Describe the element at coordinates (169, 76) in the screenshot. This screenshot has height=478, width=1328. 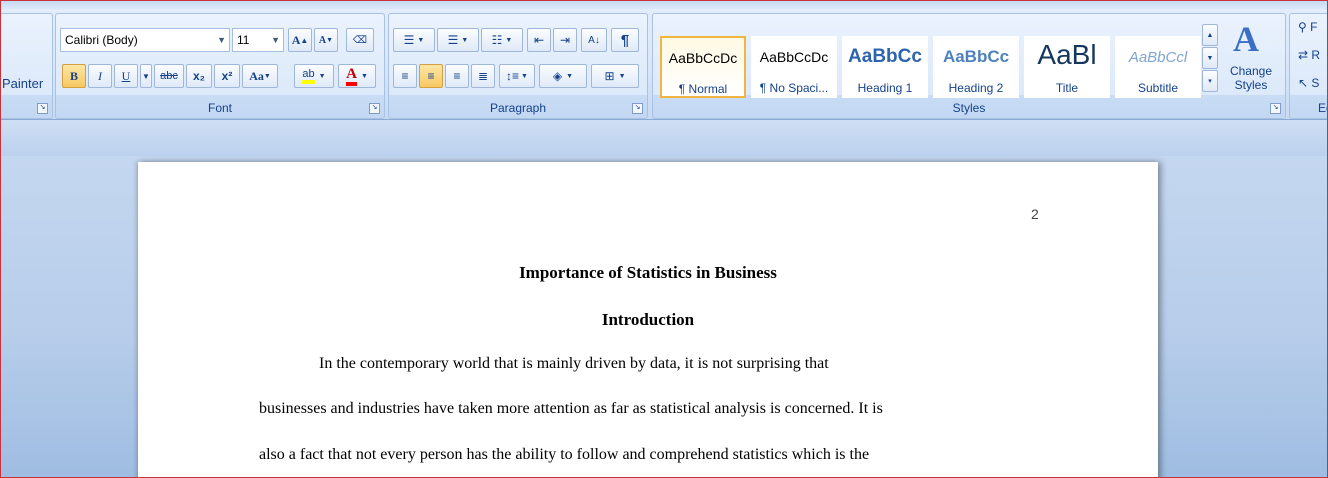
I see `strikethrough-button: abc` at that location.